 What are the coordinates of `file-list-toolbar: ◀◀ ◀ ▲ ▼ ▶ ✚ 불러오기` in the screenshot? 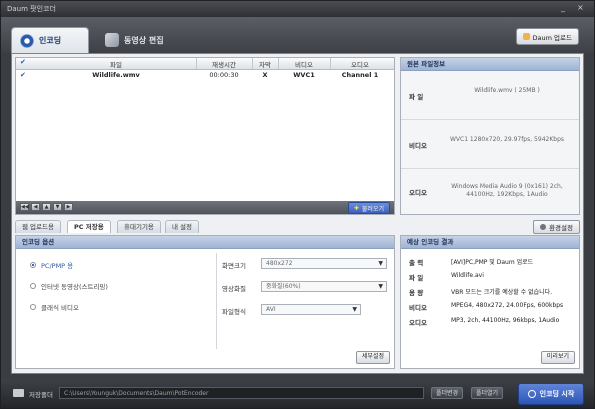 It's located at (205, 207).